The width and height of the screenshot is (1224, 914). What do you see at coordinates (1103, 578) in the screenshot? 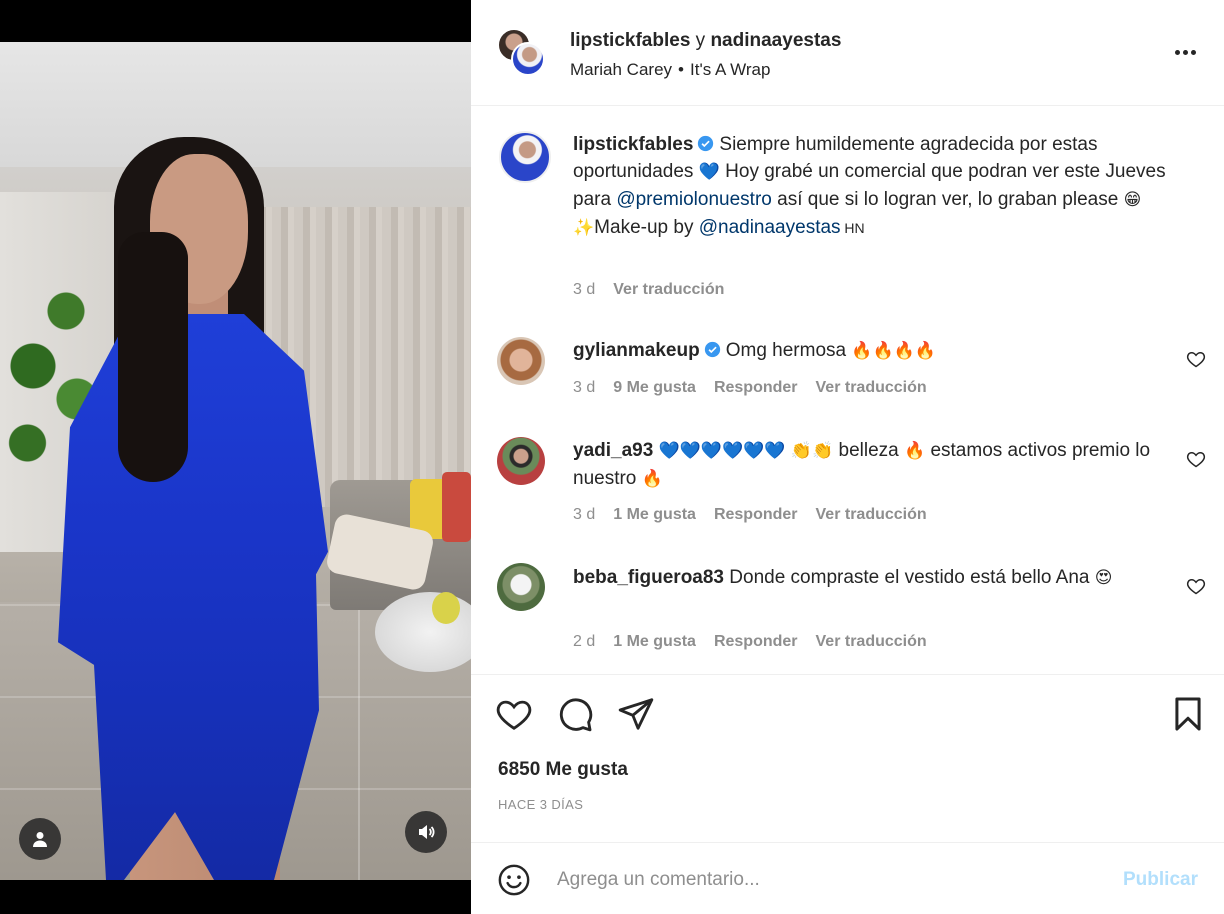
I see `comment-emoji: 😍` at bounding box center [1103, 578].